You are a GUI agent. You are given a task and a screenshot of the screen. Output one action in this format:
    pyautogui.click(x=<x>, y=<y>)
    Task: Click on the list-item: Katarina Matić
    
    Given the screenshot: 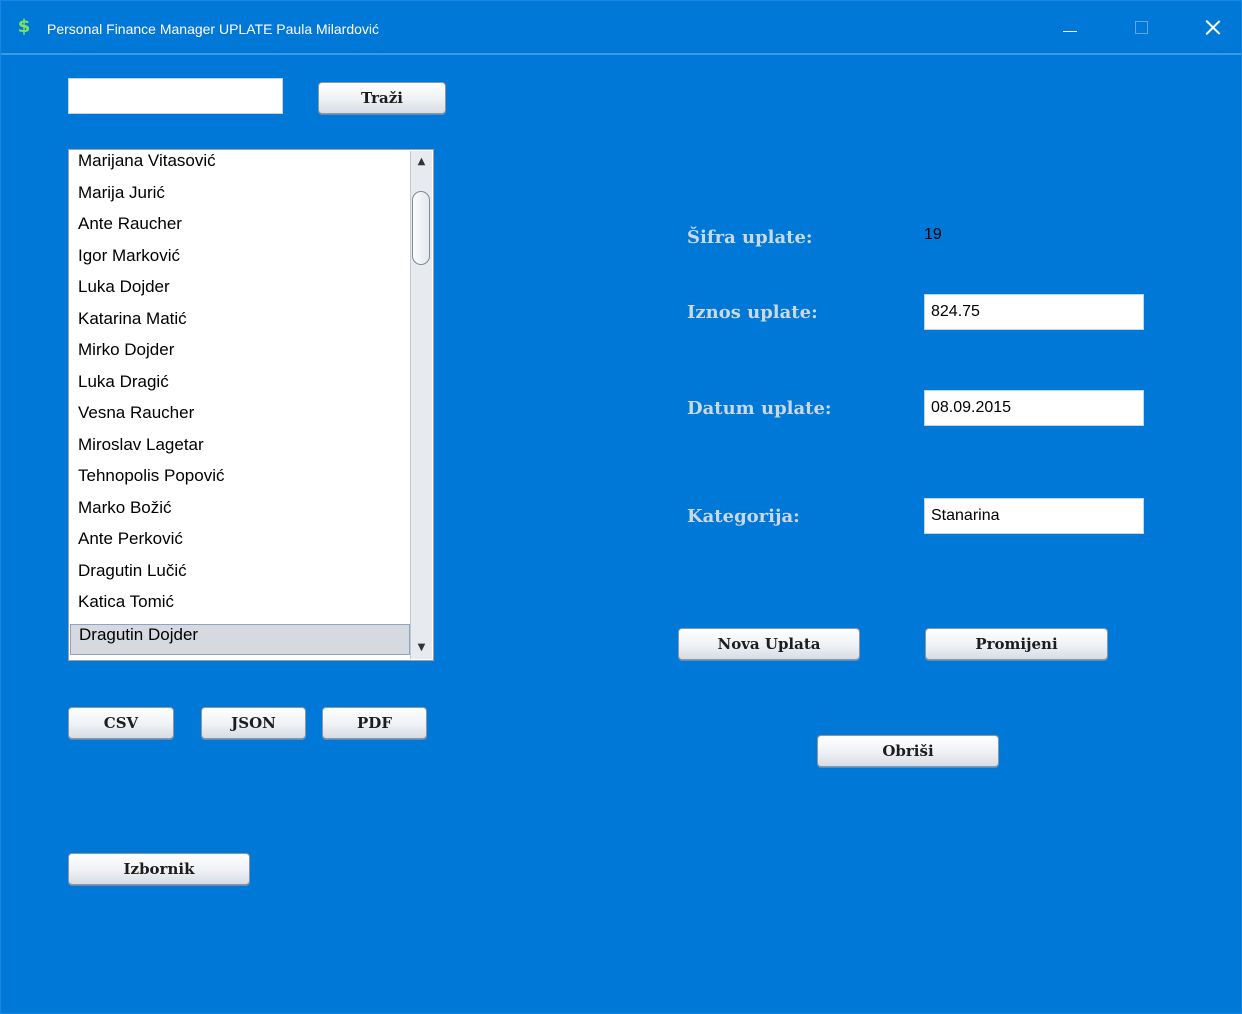 What is the action you would take?
    pyautogui.click(x=240, y=325)
    